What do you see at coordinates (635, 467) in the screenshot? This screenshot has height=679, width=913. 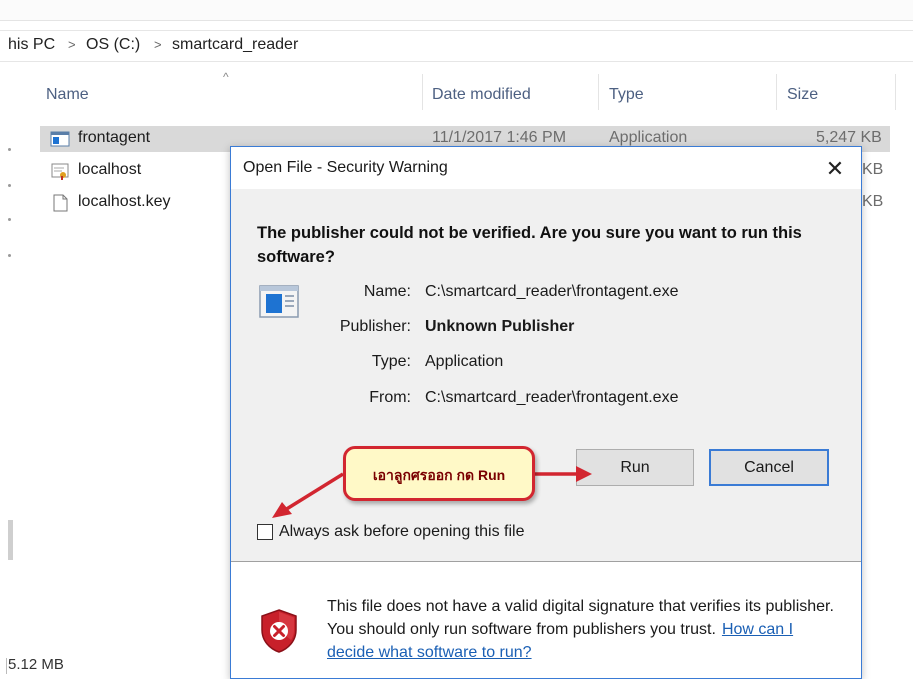 I see `run-button: Run` at bounding box center [635, 467].